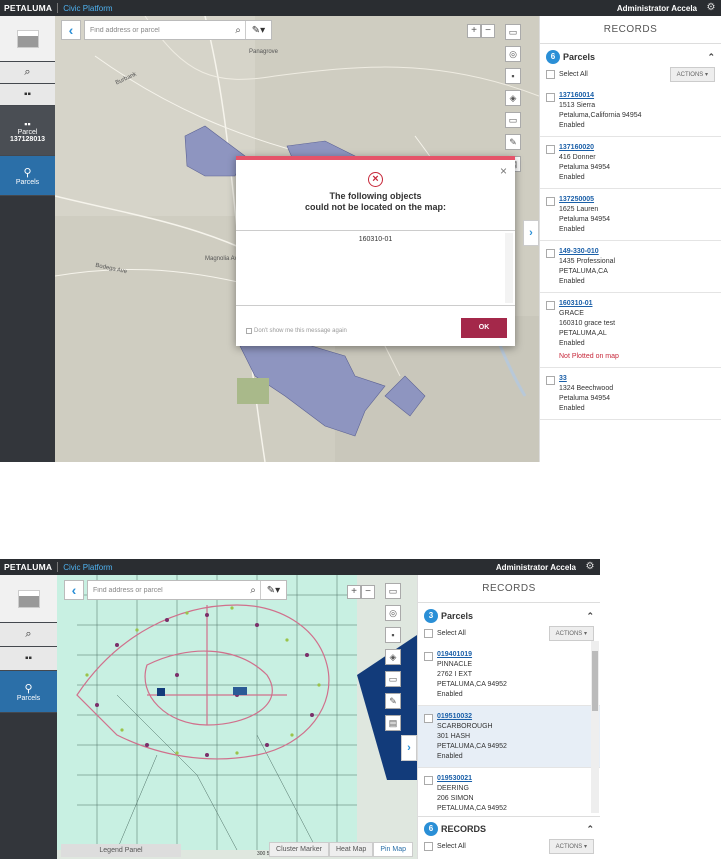  I want to click on ok-button: OK, so click(484, 328).